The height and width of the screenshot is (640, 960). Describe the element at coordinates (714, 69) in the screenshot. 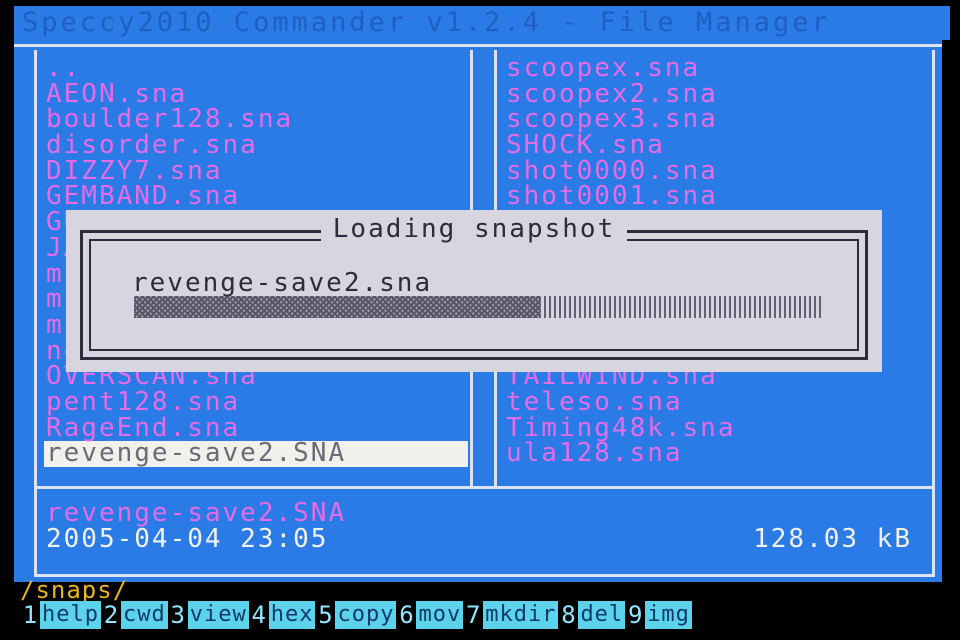

I see `file-item: scoopex.sna` at that location.